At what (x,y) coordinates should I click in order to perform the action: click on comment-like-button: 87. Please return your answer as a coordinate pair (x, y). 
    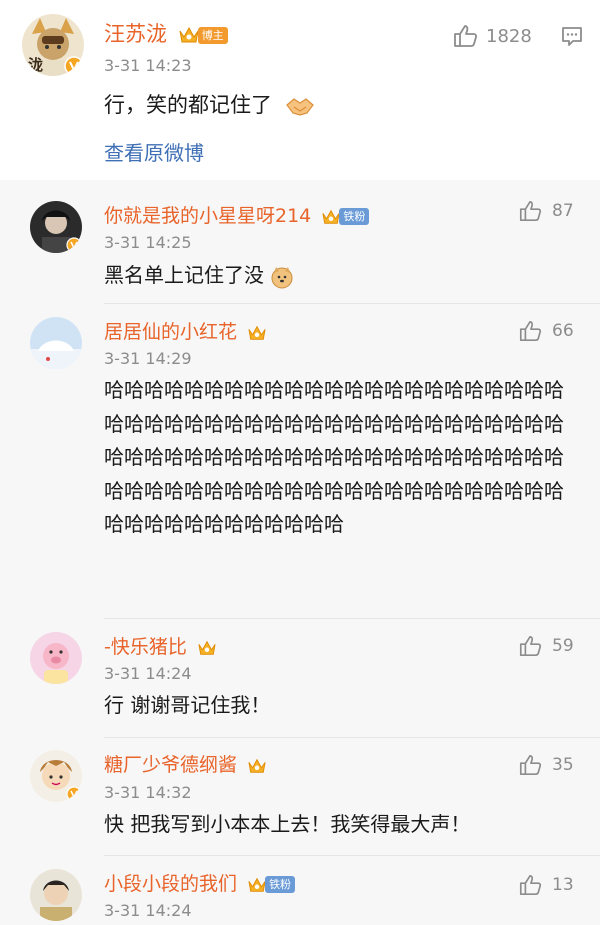
    Looking at the image, I should click on (546, 211).